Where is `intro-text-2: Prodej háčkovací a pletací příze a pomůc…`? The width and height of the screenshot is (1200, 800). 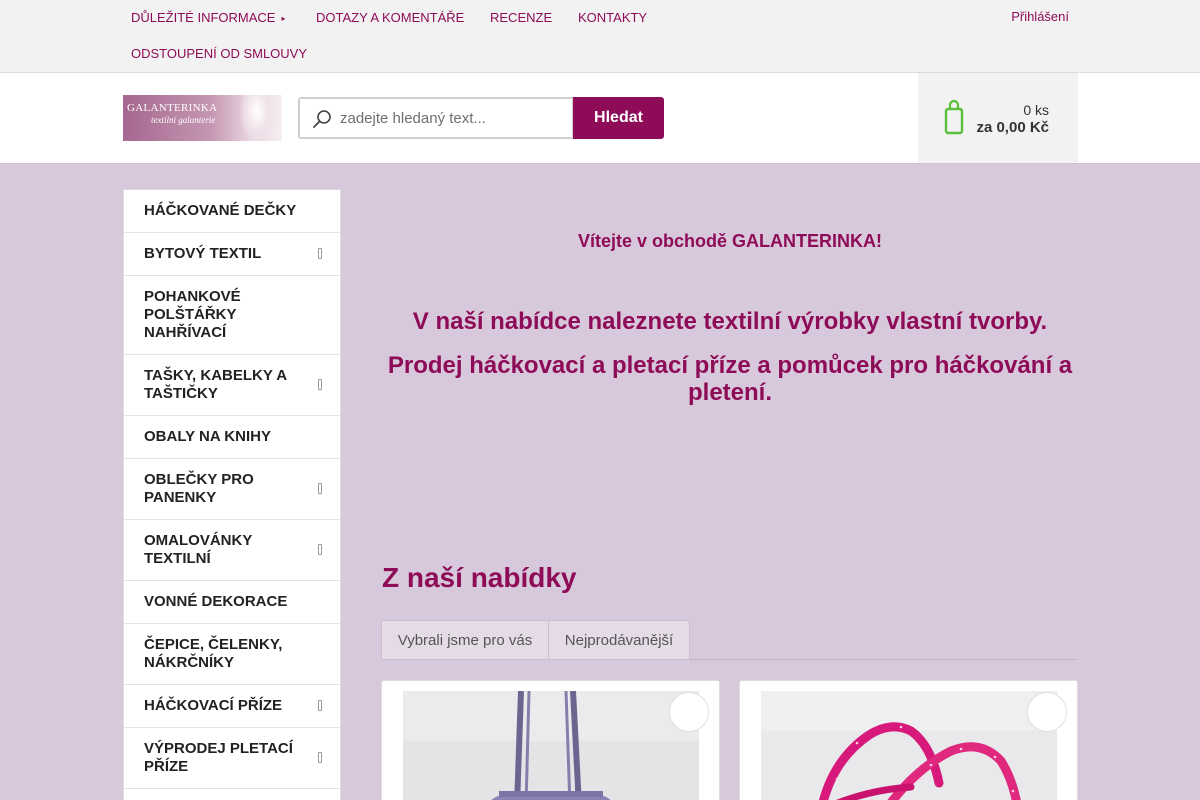 intro-text-2: Prodej háčkovací a pletací příze a pomůc… is located at coordinates (730, 379).